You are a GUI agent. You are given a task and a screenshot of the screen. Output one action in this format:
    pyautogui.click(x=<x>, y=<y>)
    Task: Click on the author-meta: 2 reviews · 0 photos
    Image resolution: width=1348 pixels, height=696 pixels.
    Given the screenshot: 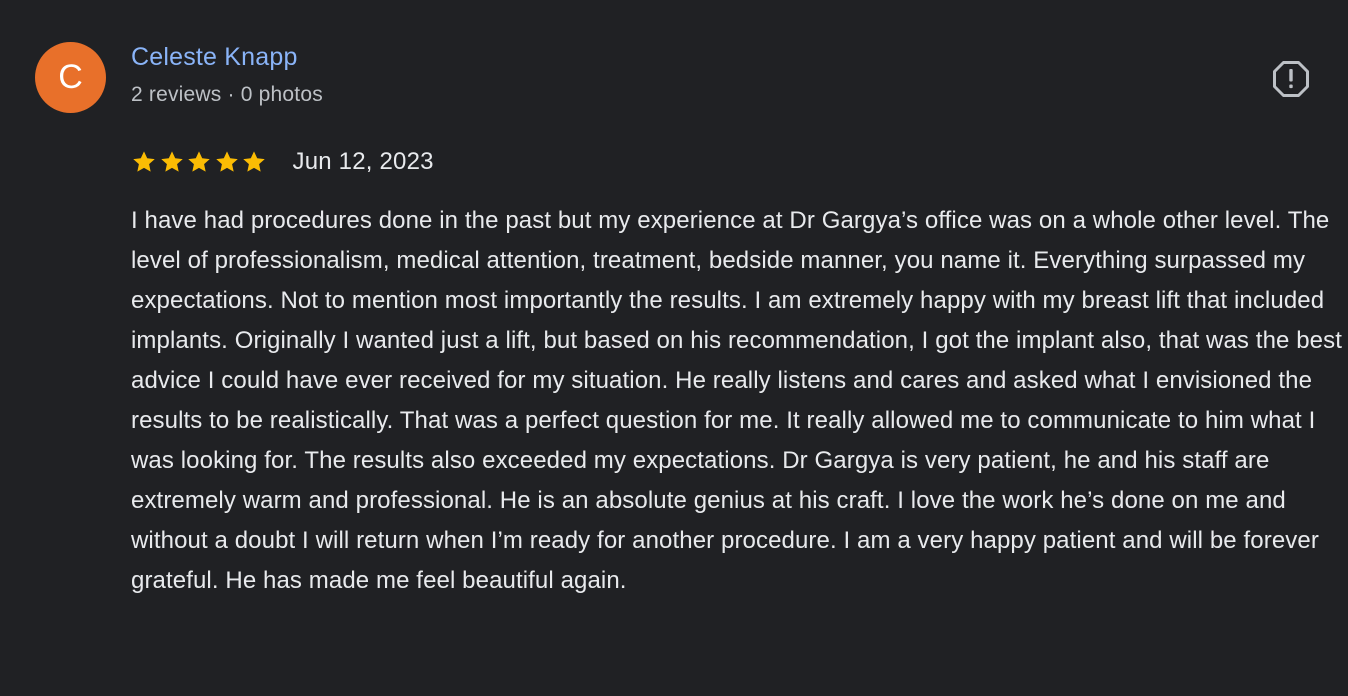 What is the action you would take?
    pyautogui.click(x=227, y=94)
    